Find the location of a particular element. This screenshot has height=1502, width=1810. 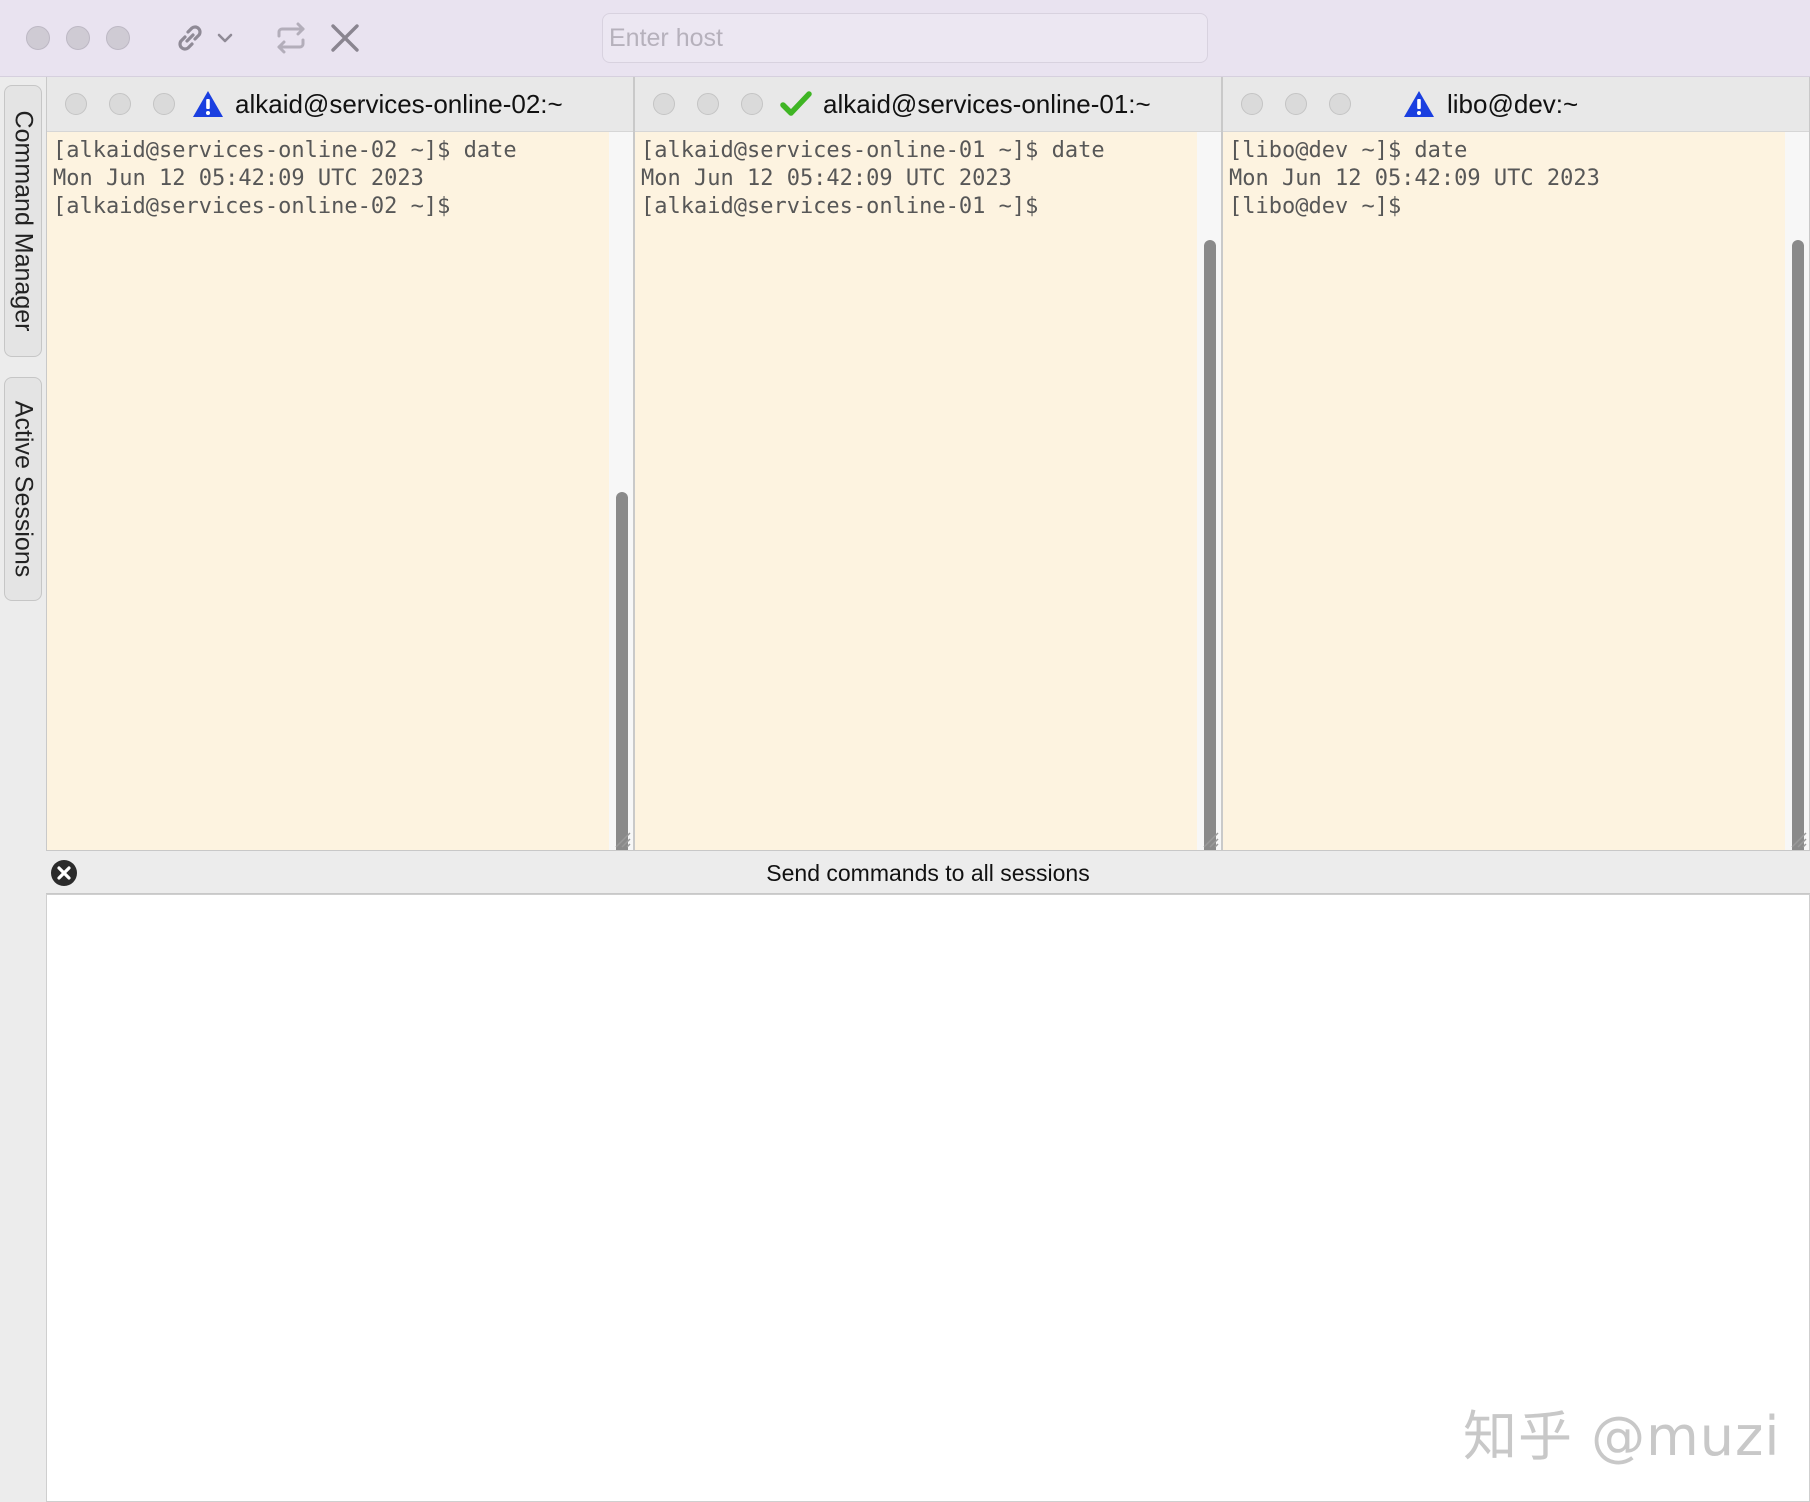

close-icon is located at coordinates (345, 38).